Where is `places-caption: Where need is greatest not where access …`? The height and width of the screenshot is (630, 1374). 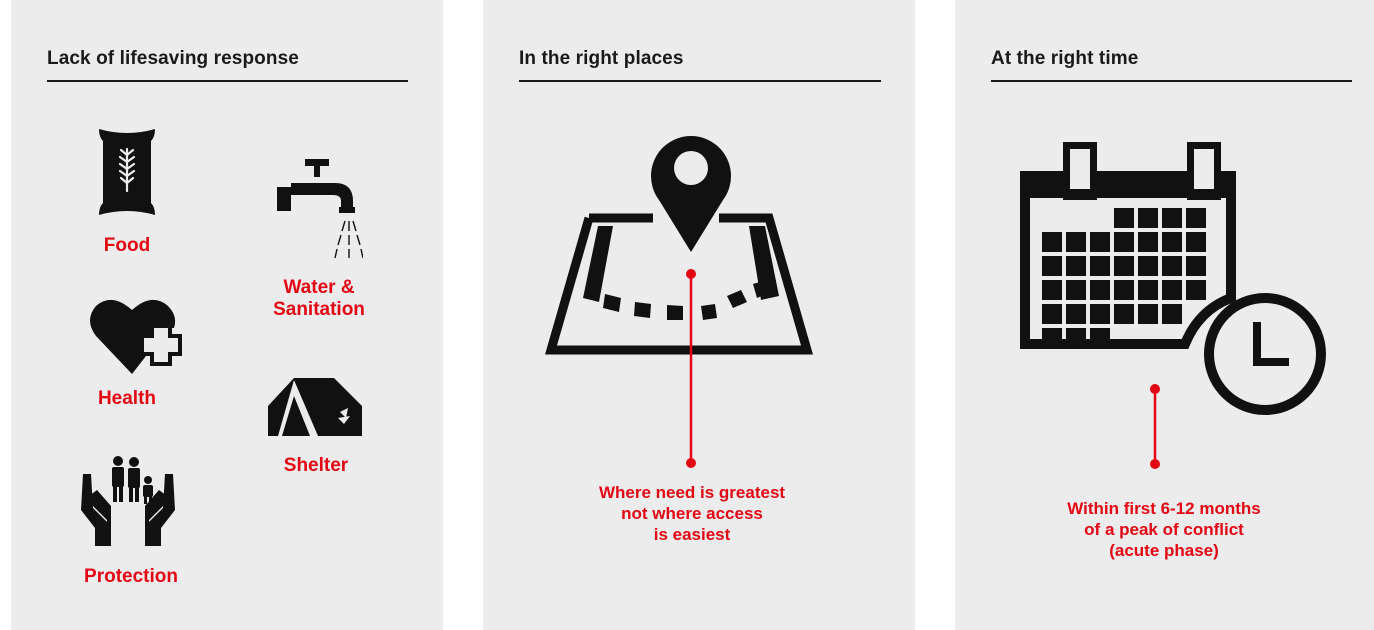 places-caption: Where need is greatest not where access … is located at coordinates (692, 513).